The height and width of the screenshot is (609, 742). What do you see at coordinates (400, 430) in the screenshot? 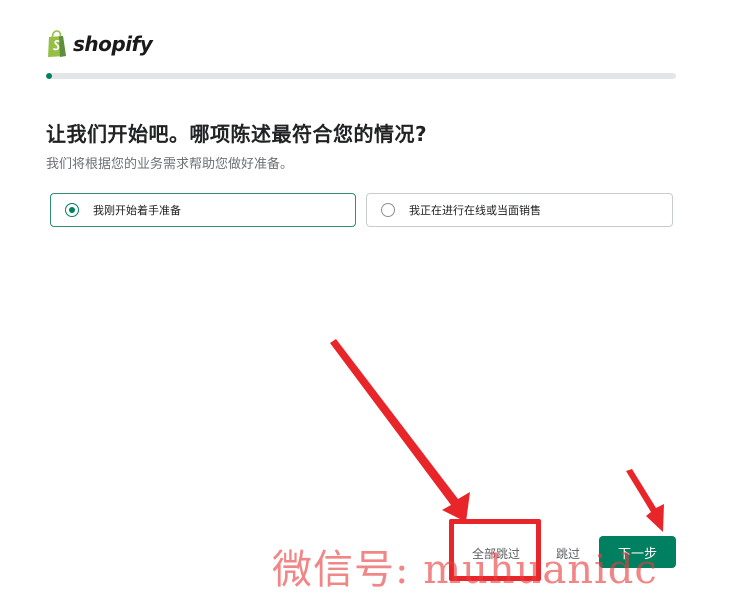
I see `arrow-left-icon` at bounding box center [400, 430].